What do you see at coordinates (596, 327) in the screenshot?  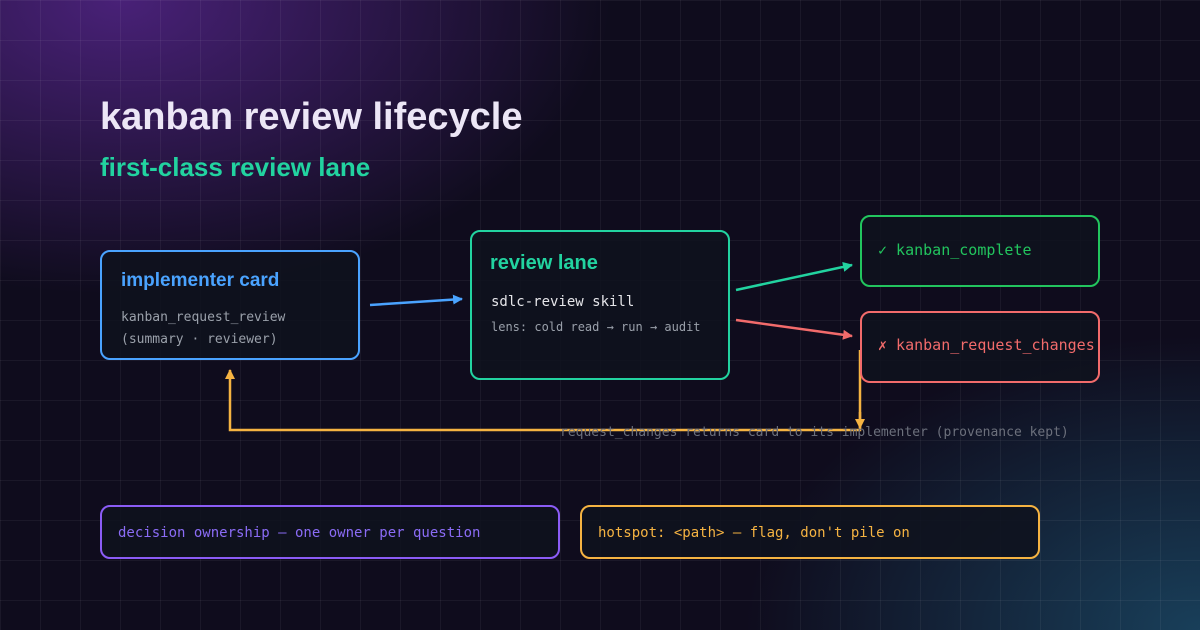 I see `review-lane-lens: lens: cold read → run → audit` at bounding box center [596, 327].